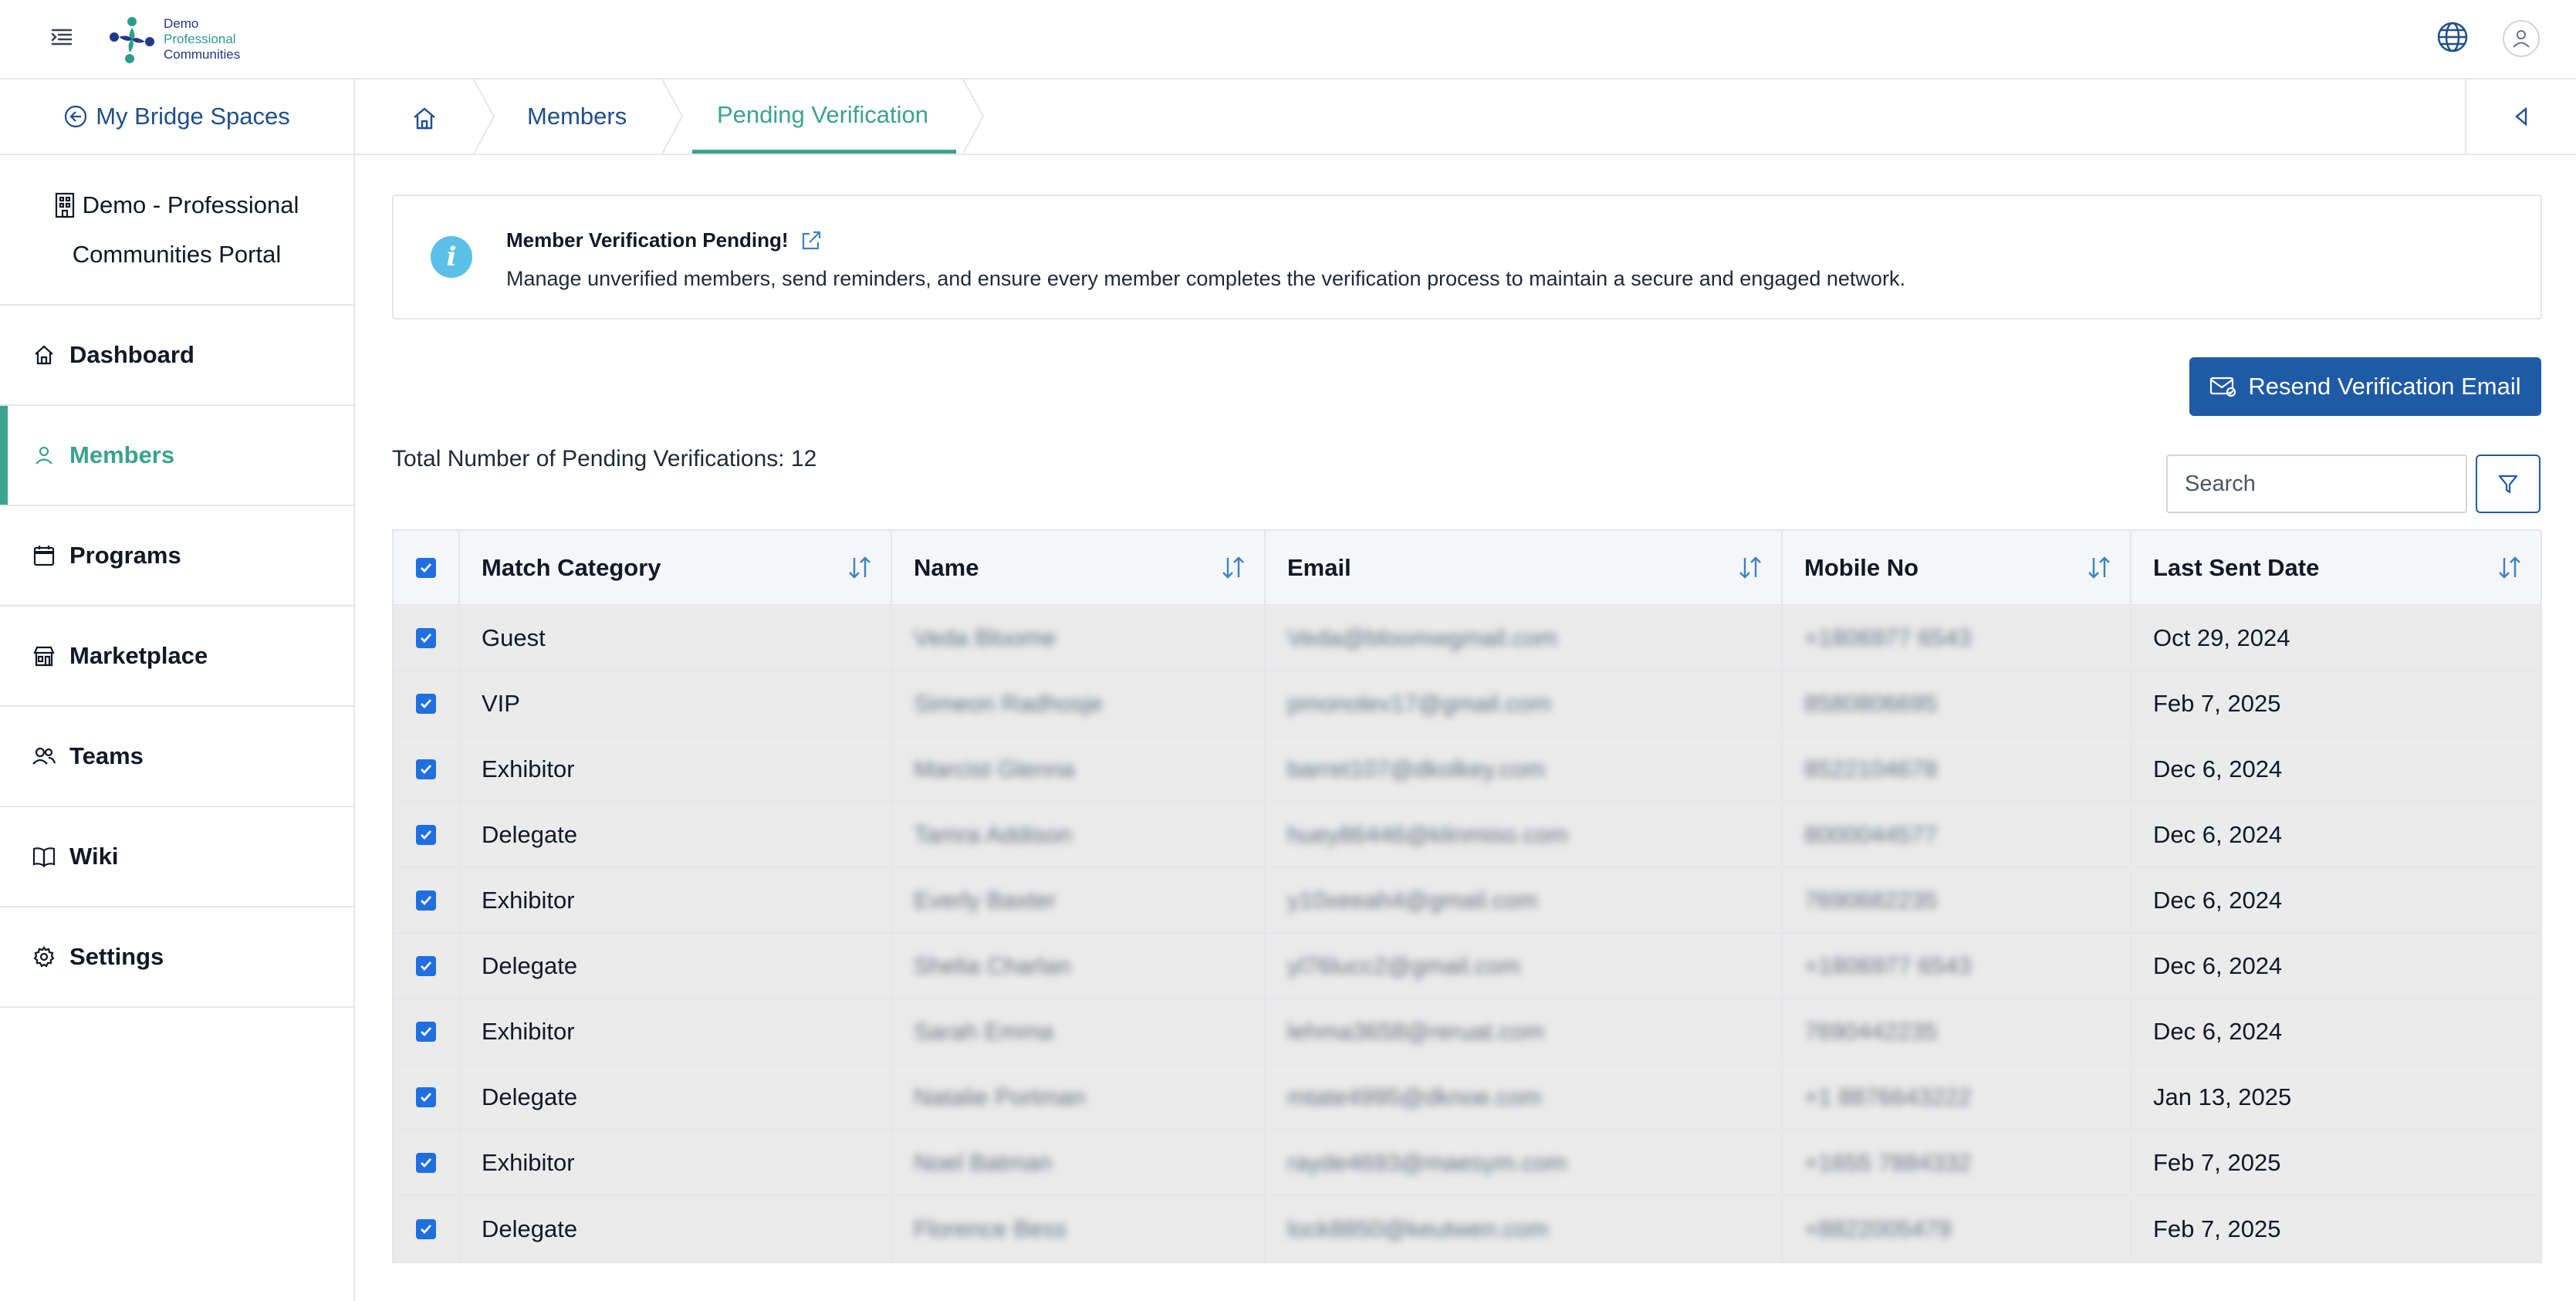 This screenshot has width=2576, height=1301. I want to click on cell-email-text: lehma3658@reruat.com, so click(1416, 1031).